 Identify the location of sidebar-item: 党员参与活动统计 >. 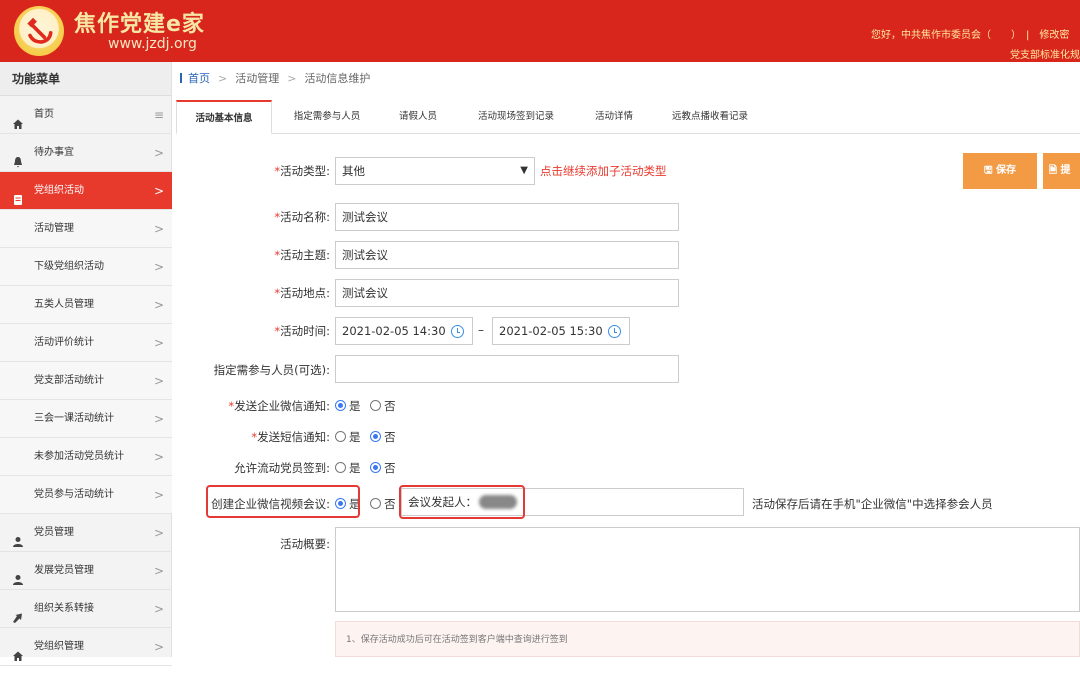
(86, 495).